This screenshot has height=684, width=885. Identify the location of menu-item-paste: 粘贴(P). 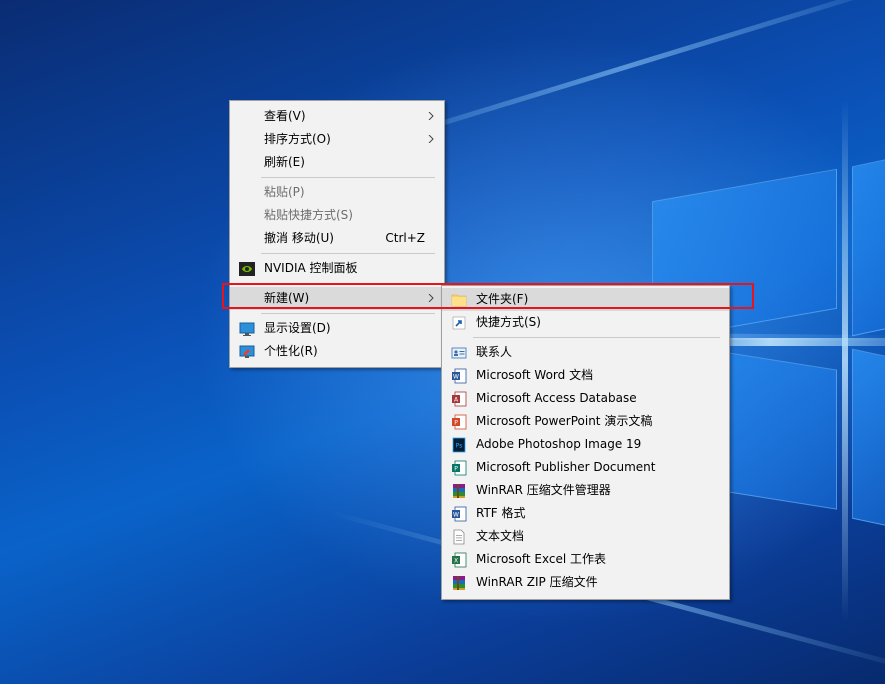
(337, 192).